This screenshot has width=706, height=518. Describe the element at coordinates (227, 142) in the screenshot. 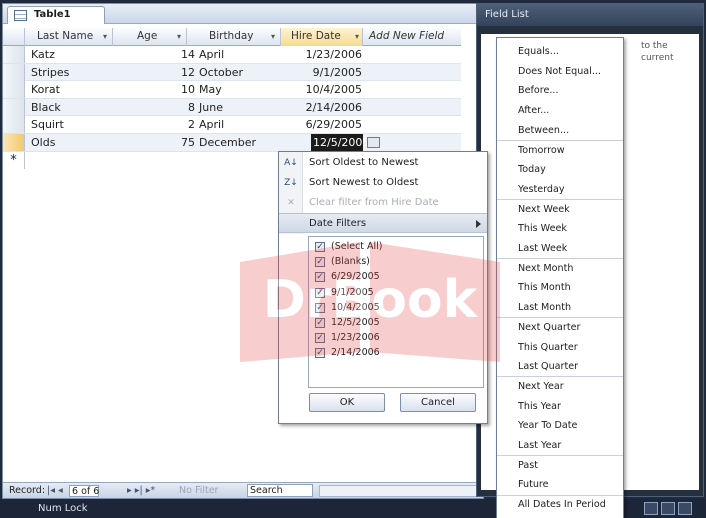

I see `cell-birthday: December` at that location.